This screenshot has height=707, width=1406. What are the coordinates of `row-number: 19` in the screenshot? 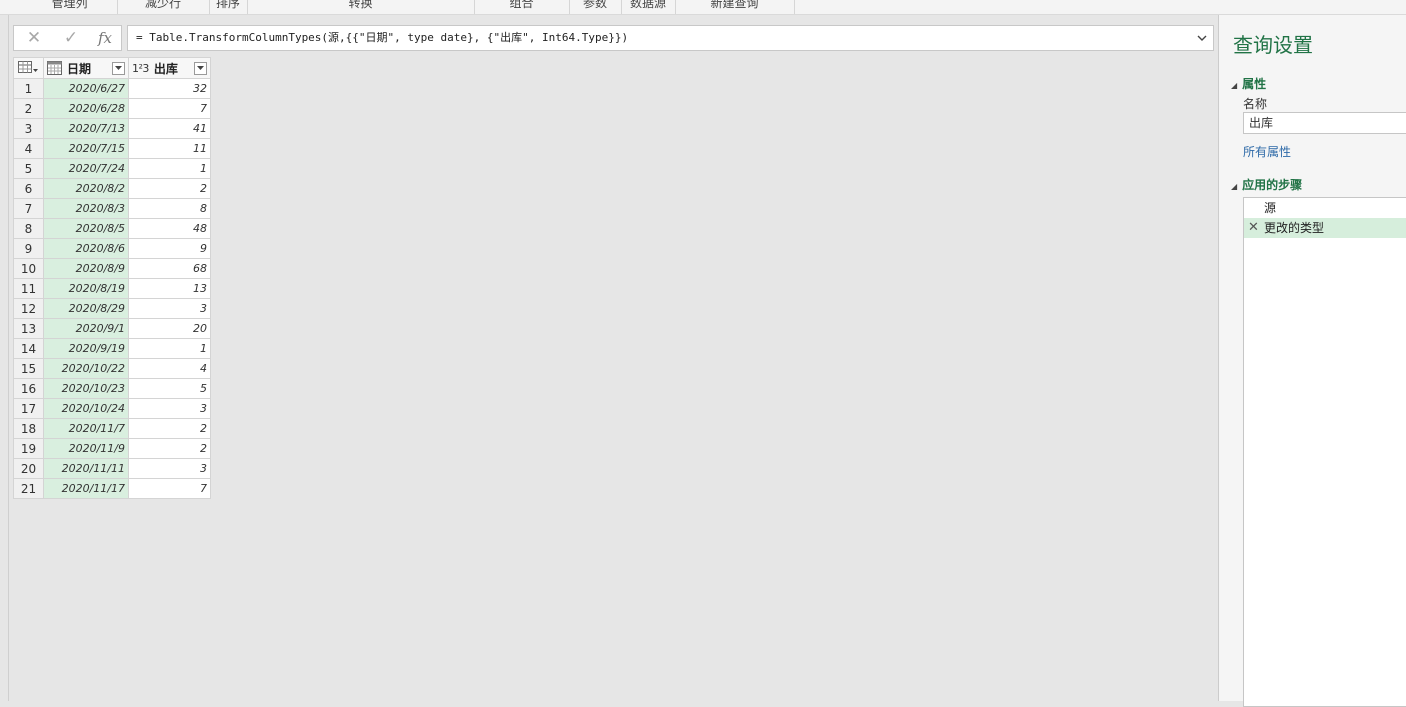 It's located at (28, 448).